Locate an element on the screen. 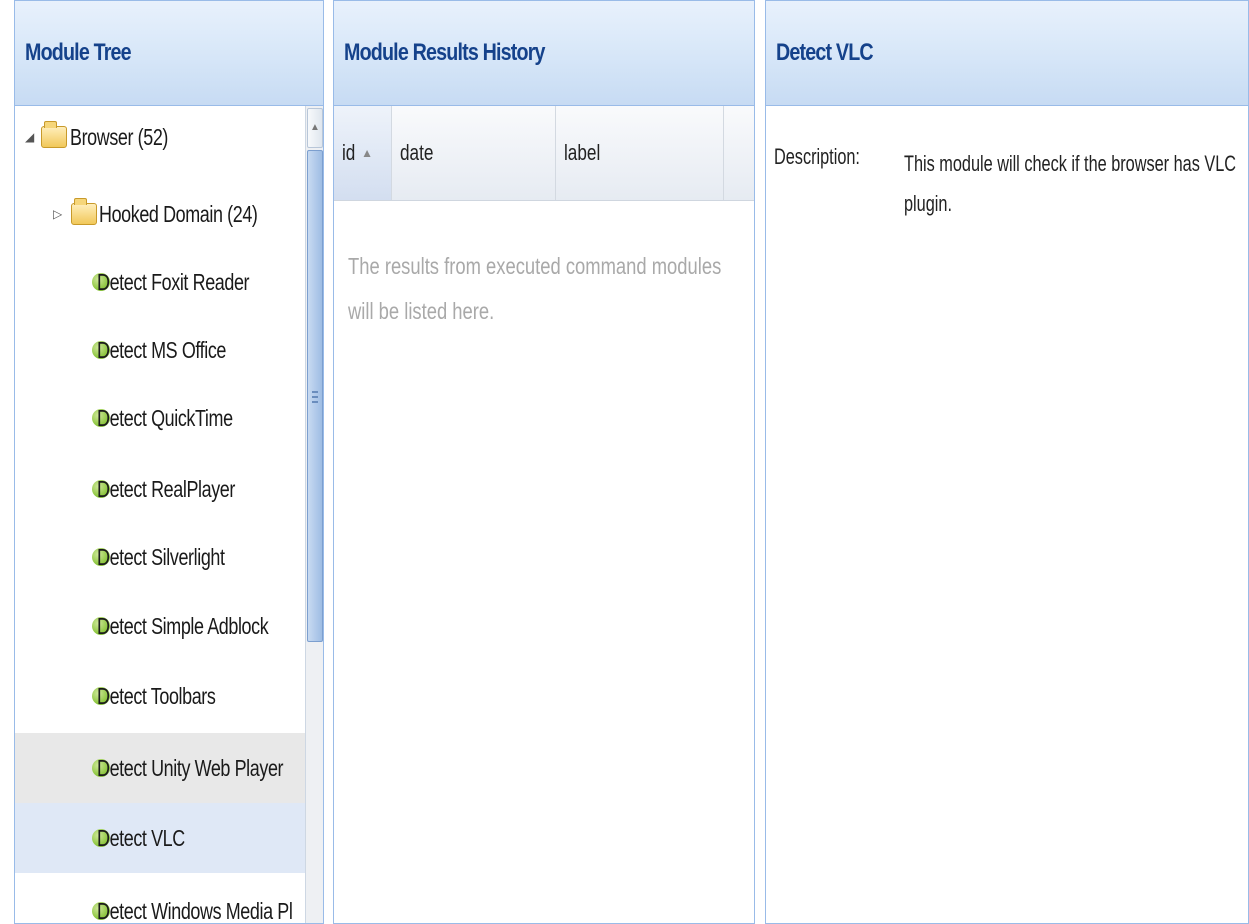  tree-node-hooked-domain: ▷ Hooked Domain (24) is located at coordinates (160, 214).